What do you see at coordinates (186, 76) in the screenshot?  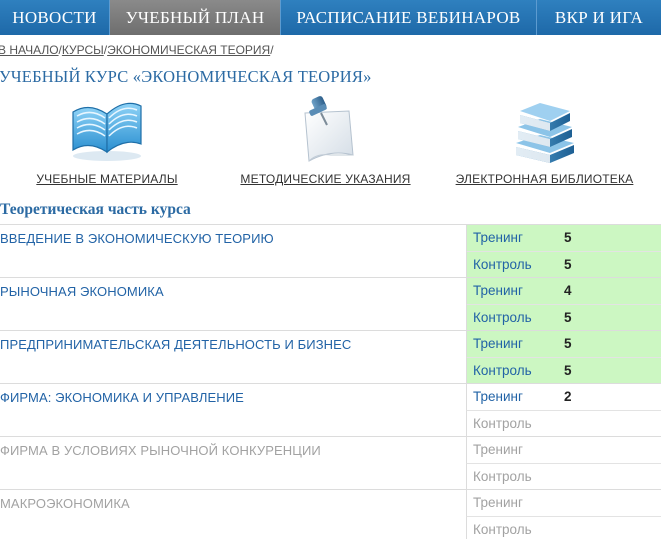 I see `page-title: УЧЕБНЫЙ КУРС «ЭКОНОМИЧЕСКАЯ ТЕОРИЯ»` at bounding box center [186, 76].